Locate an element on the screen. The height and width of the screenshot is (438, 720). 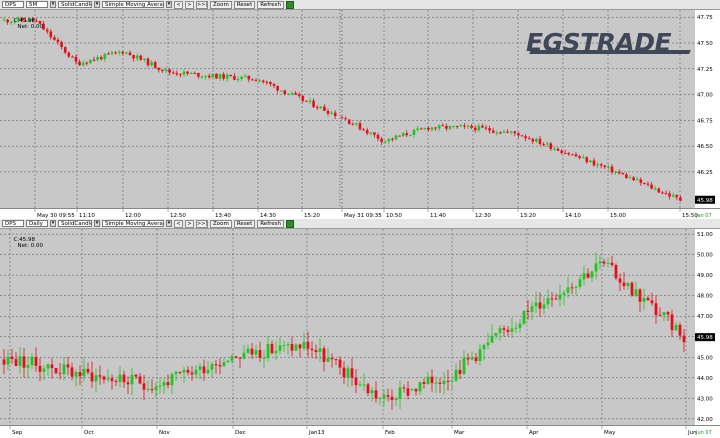
price-tick-label: 51.00 is located at coordinates (705, 235).